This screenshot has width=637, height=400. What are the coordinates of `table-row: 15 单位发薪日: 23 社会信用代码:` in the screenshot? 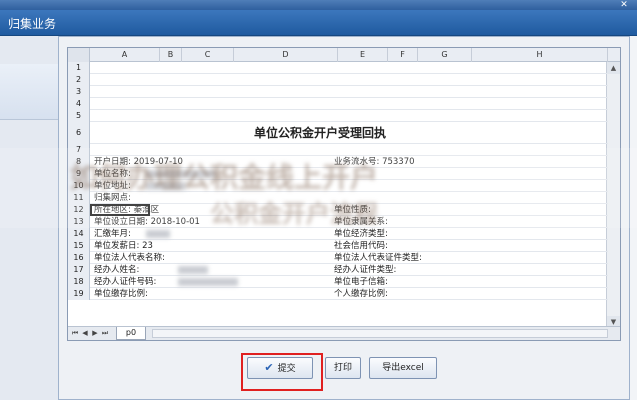 It's located at (338, 246).